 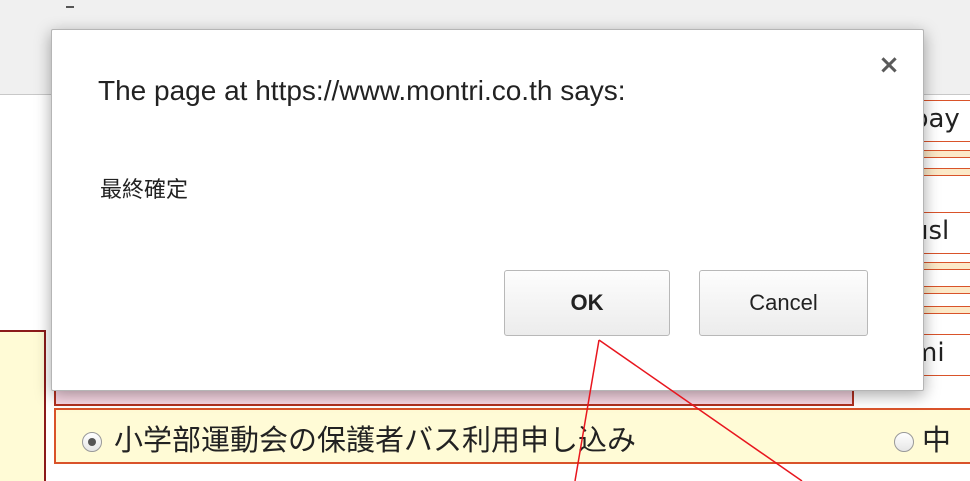 I want to click on radio-label-bus-application: 小学部運動会の保護者バス利用申し込み, so click(x=375, y=440).